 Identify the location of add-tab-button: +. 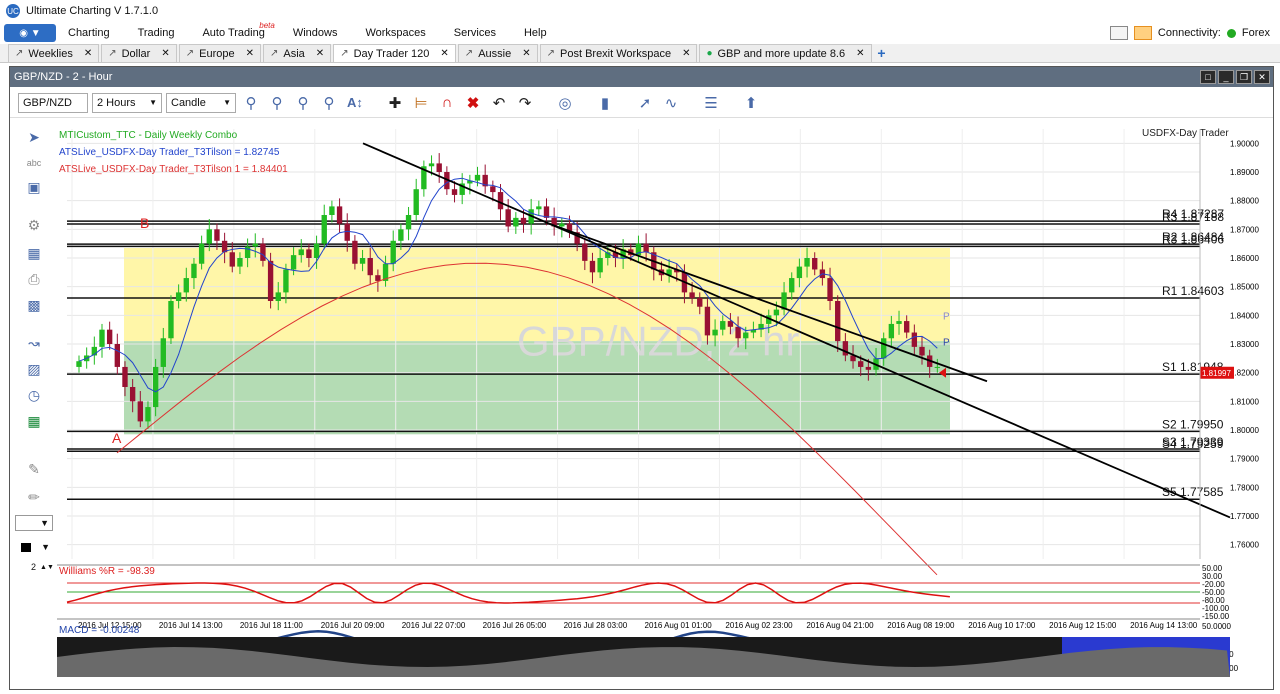
(882, 53).